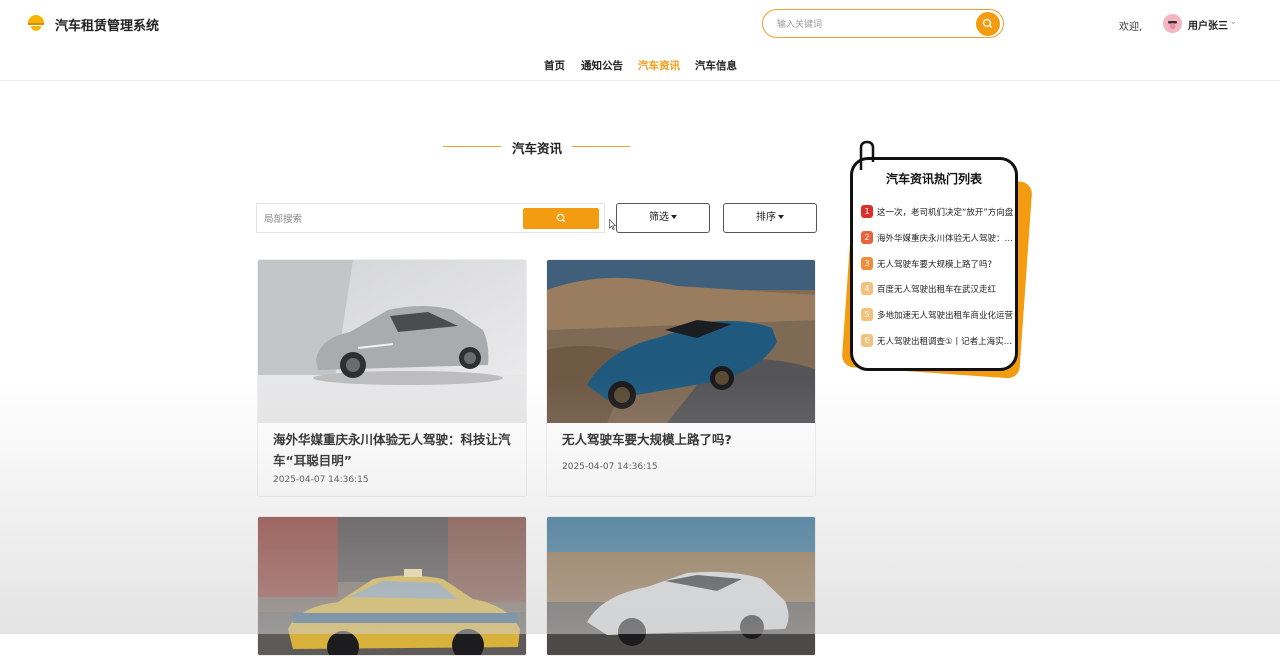 This screenshot has width=1280, height=656. What do you see at coordinates (1208, 24) in the screenshot?
I see `username: 用户张三` at bounding box center [1208, 24].